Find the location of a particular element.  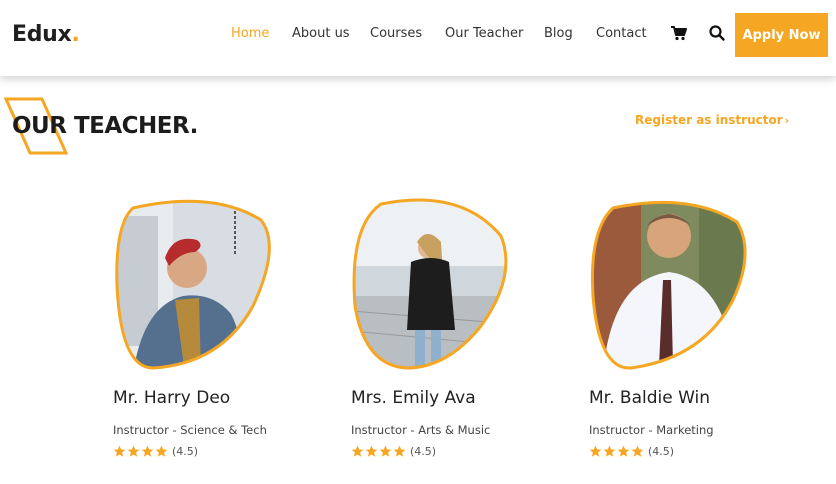

nav-item-contact: Contact is located at coordinates (621, 33).